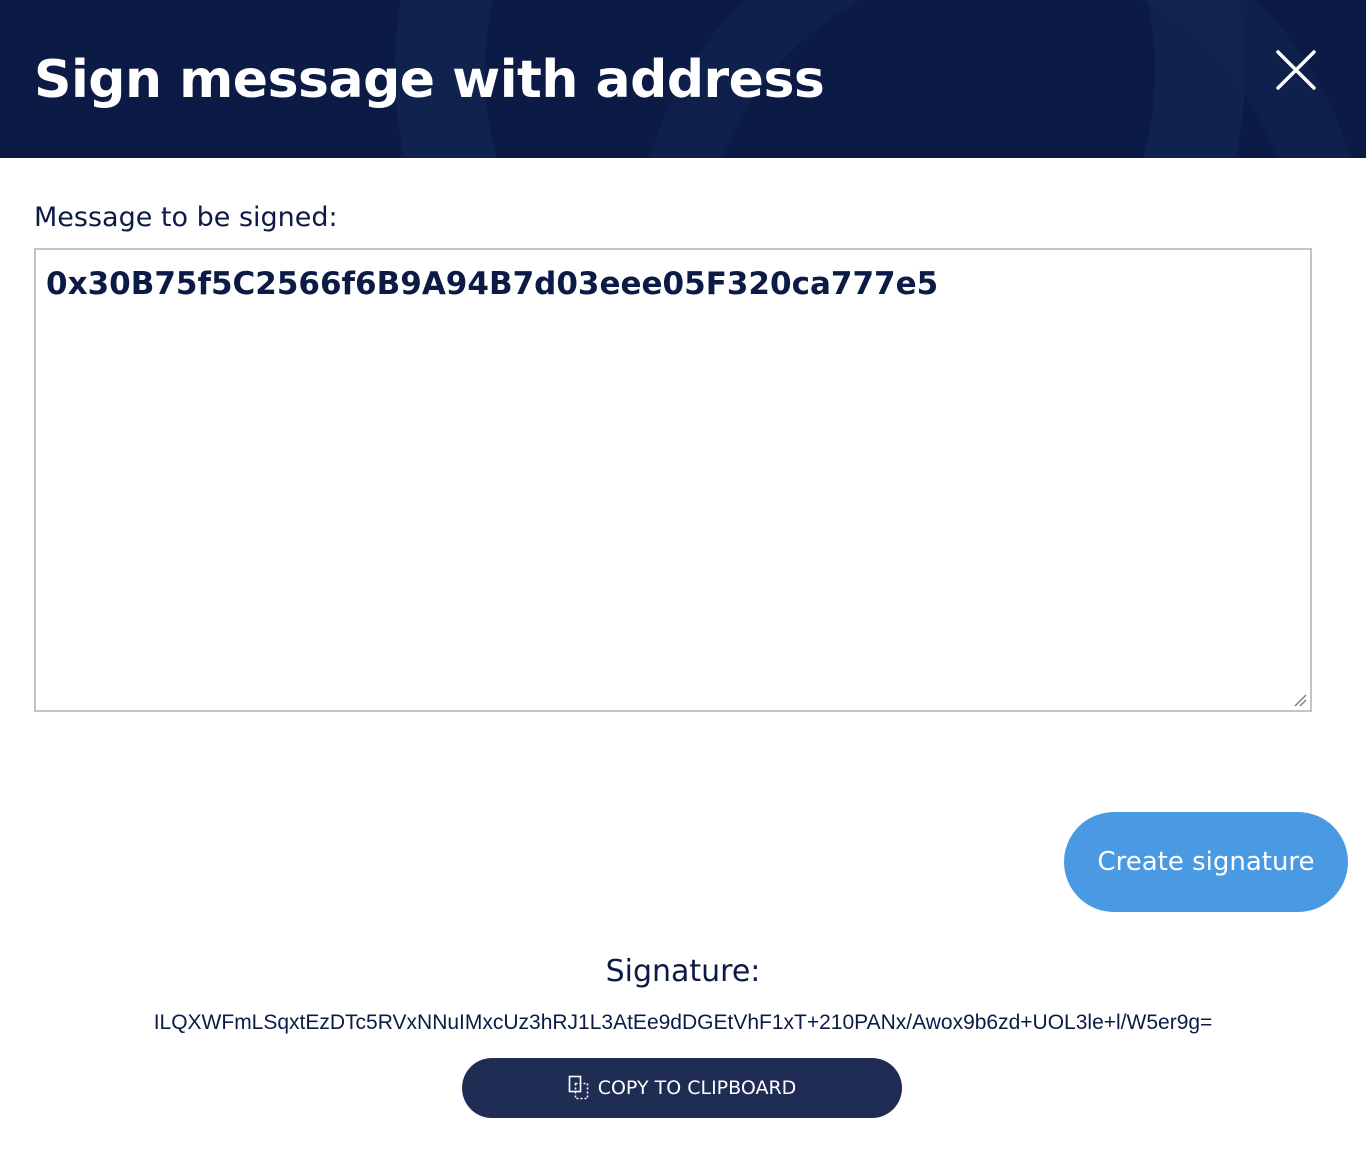 The height and width of the screenshot is (1152, 1366). I want to click on close-button, so click(1296, 72).